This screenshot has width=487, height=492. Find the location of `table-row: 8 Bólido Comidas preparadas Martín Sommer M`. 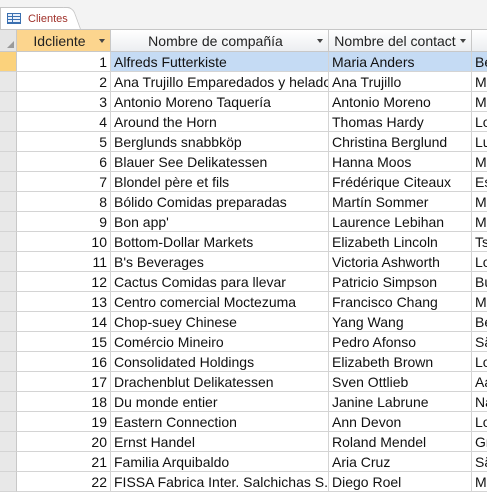

table-row: 8 Bólido Comidas preparadas Martín Sommer M is located at coordinates (243, 202).